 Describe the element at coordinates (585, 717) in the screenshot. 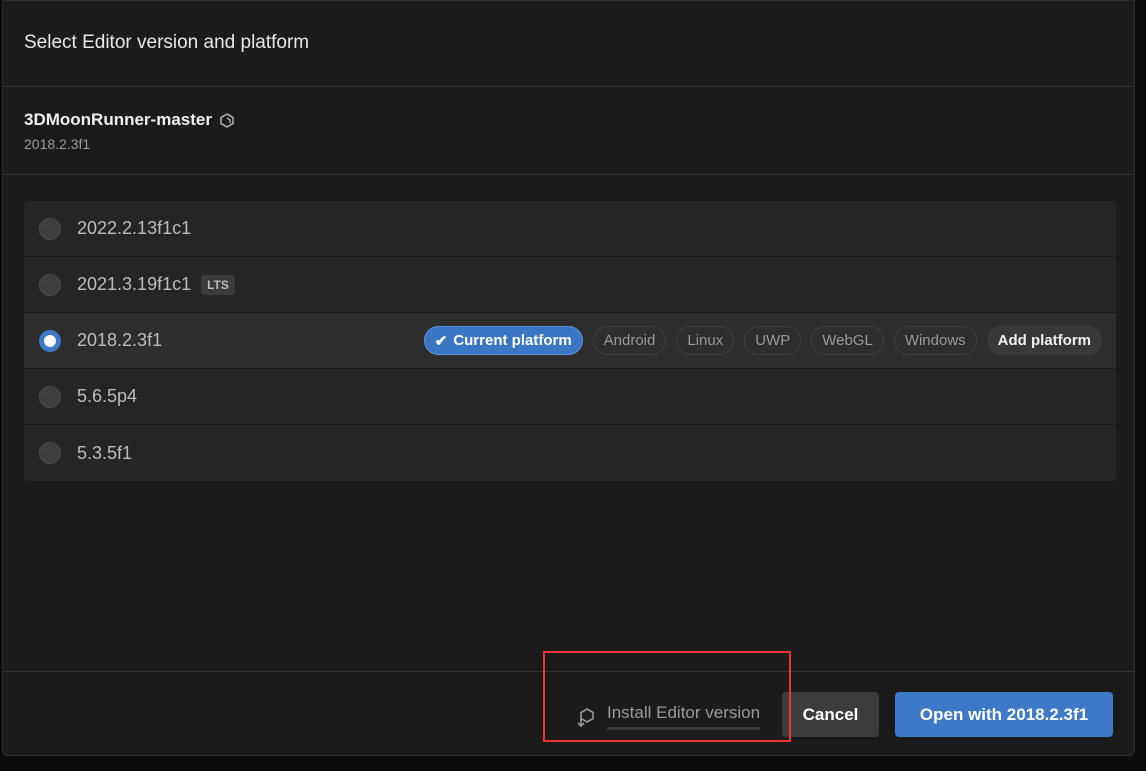

I see `install-download-icon` at that location.